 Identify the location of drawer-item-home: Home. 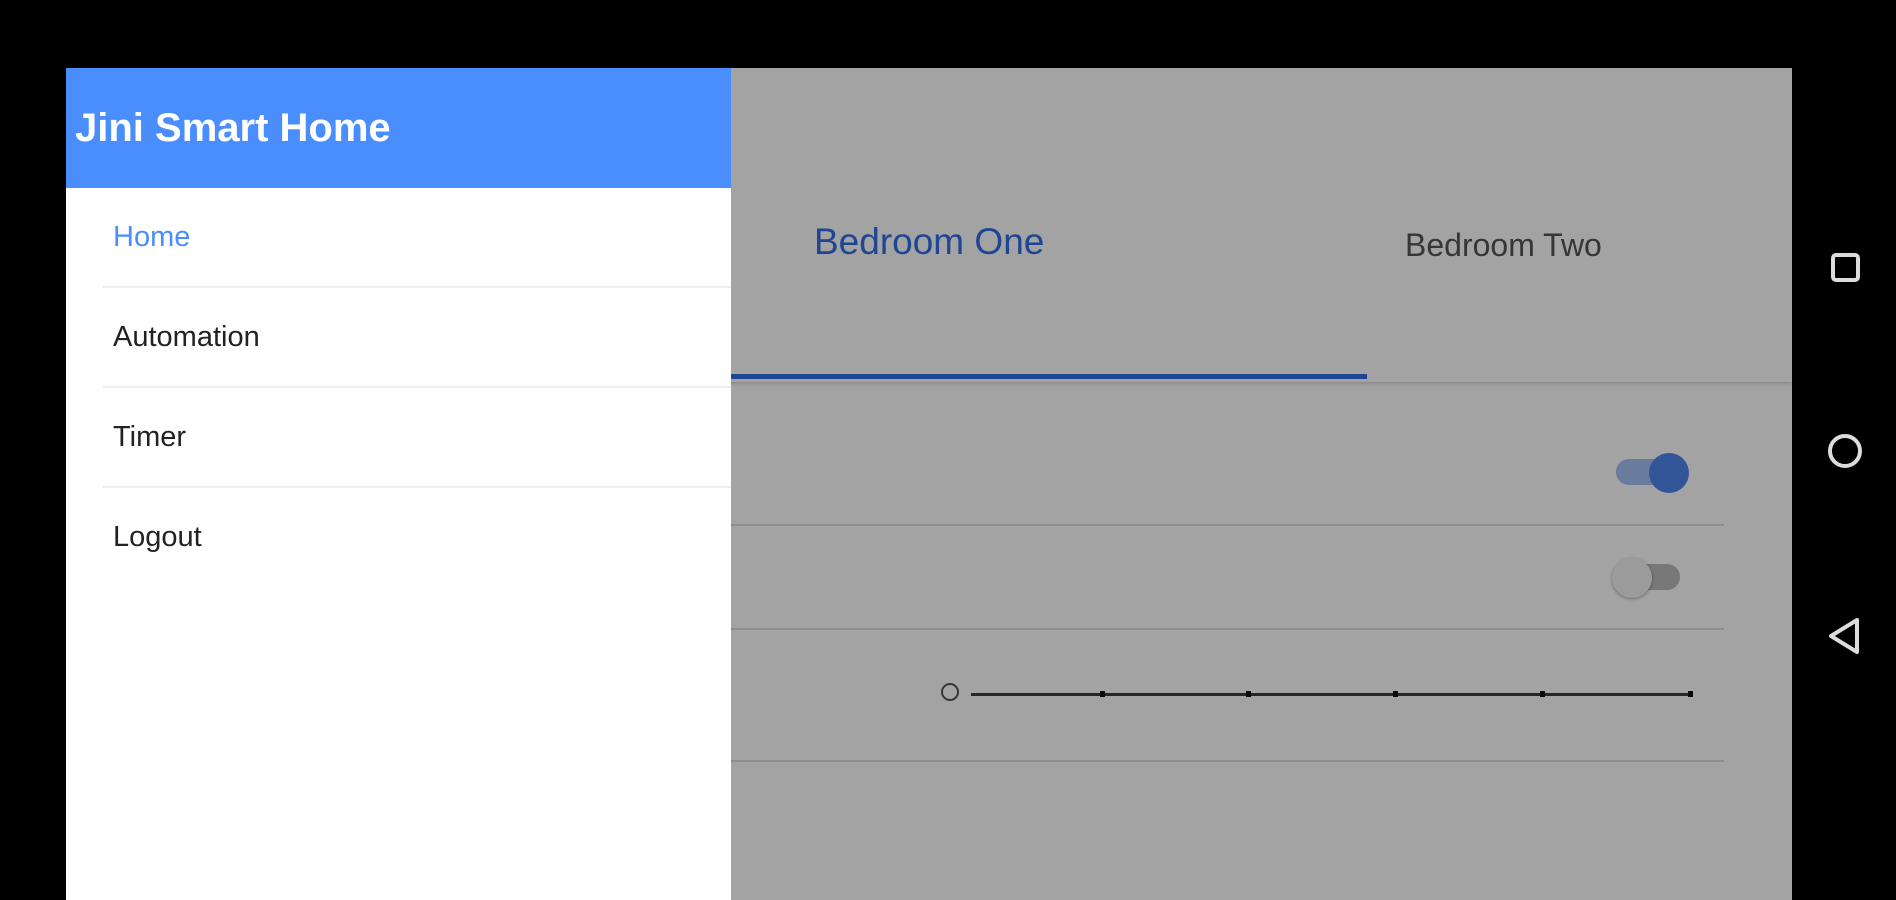
(398, 237).